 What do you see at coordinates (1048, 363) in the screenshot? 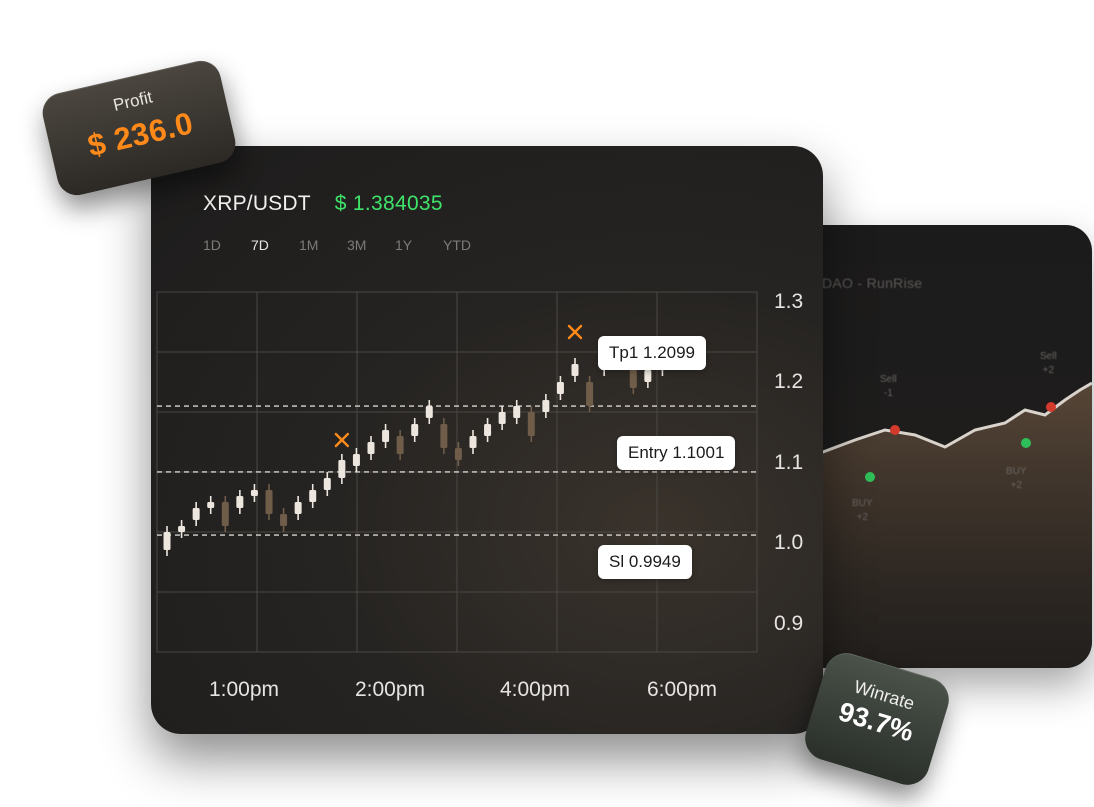
I see `signal-label: Sell +2` at bounding box center [1048, 363].